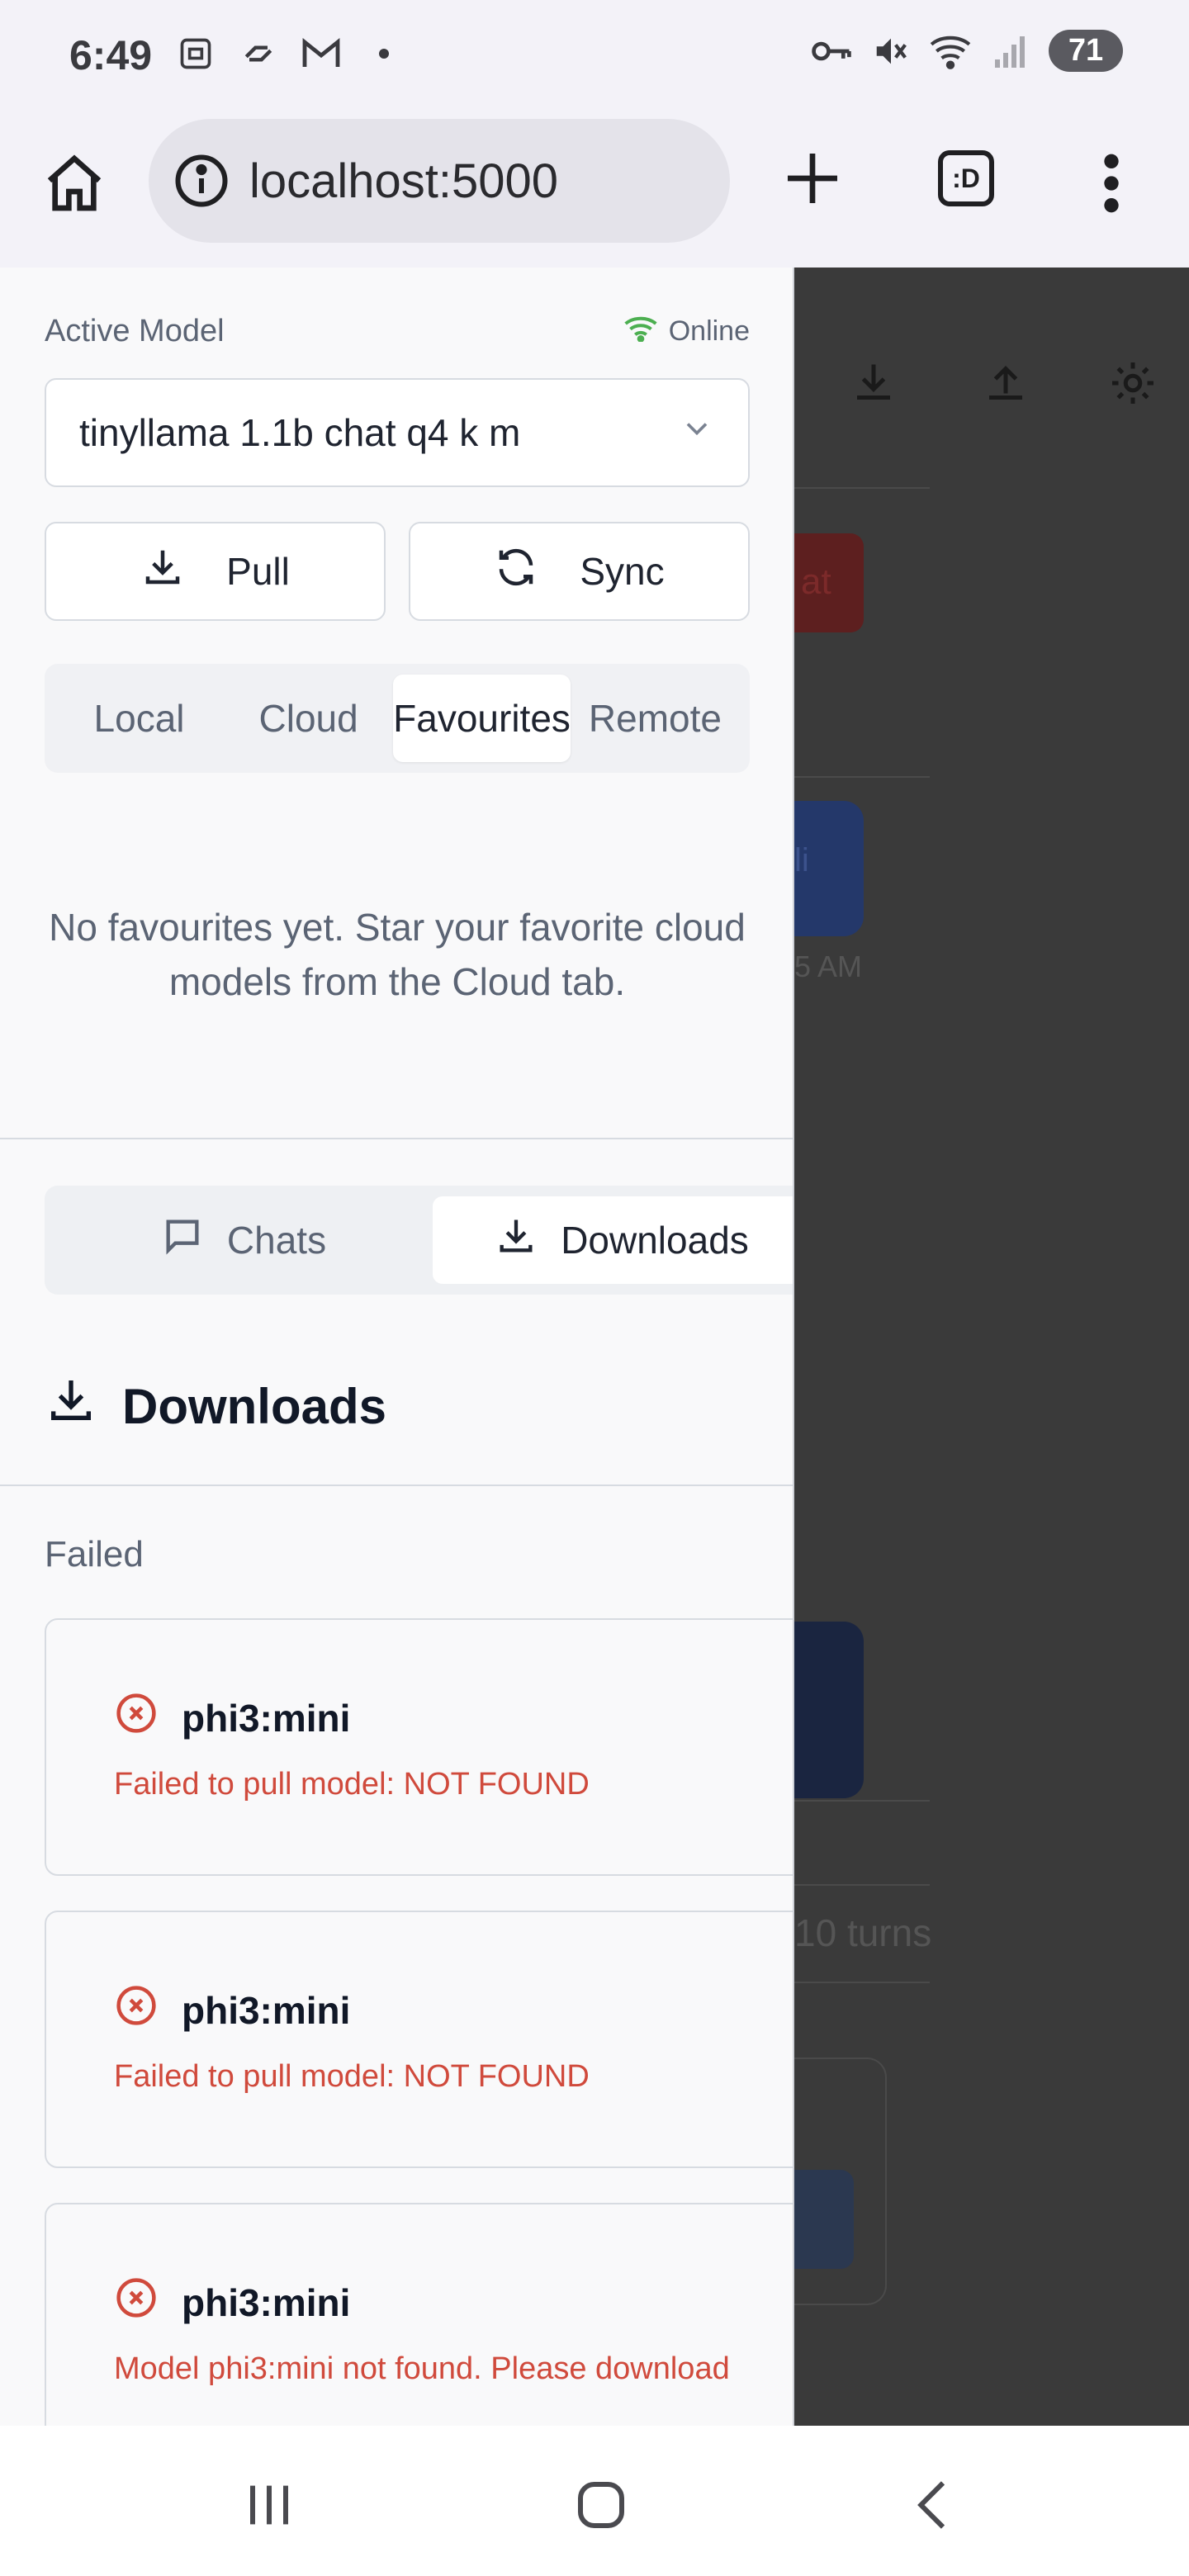 The width and height of the screenshot is (1189, 2576). Describe the element at coordinates (276, 1240) in the screenshot. I see `tab-chats-label: Chats` at that location.